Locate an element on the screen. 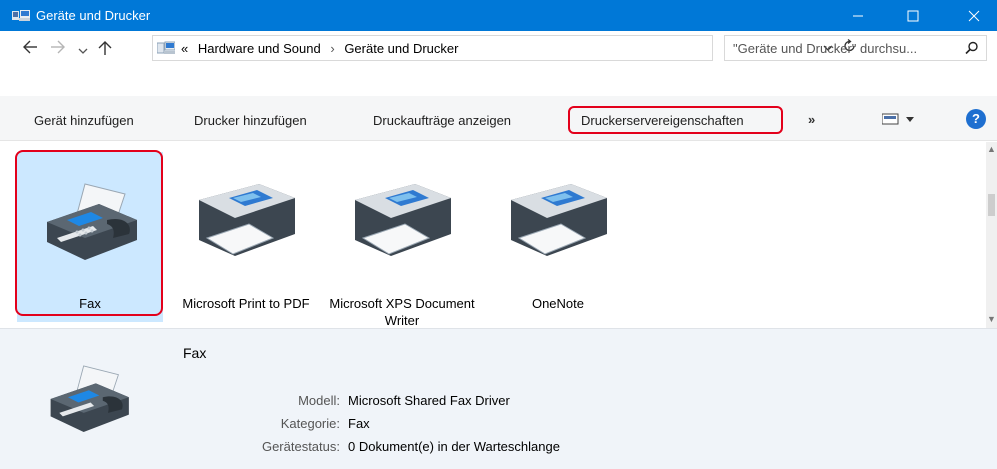  minimize-icon is located at coordinates (858, 16).